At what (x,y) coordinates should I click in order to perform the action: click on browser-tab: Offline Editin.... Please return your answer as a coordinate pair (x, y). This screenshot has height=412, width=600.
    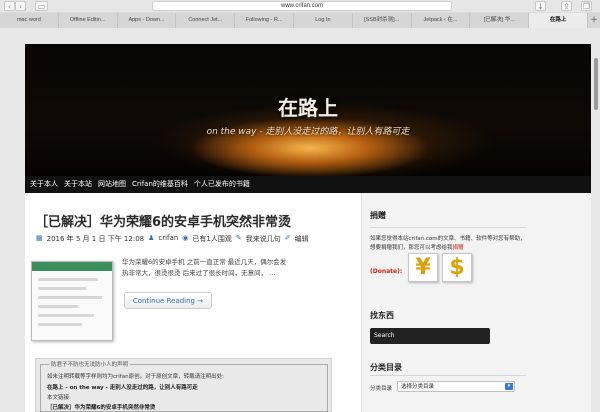
    Looking at the image, I should click on (88, 20).